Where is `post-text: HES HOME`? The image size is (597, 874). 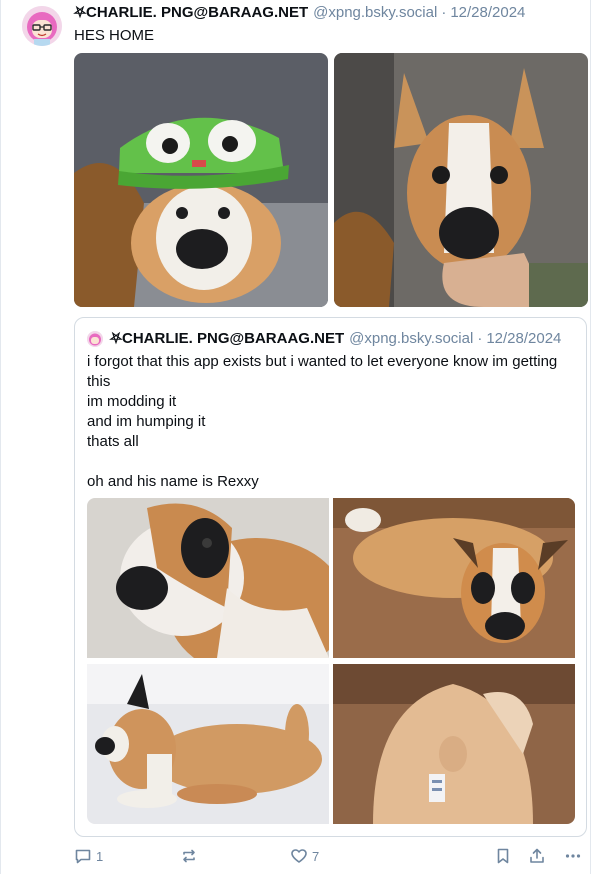 post-text: HES HOME is located at coordinates (114, 35).